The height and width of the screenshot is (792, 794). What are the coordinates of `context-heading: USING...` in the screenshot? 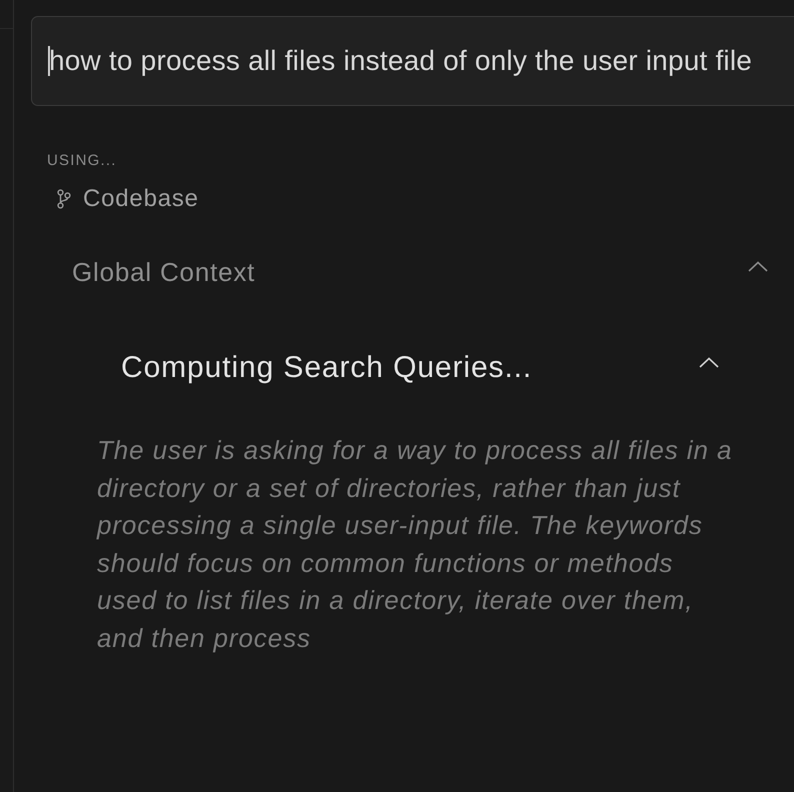 It's located at (82, 161).